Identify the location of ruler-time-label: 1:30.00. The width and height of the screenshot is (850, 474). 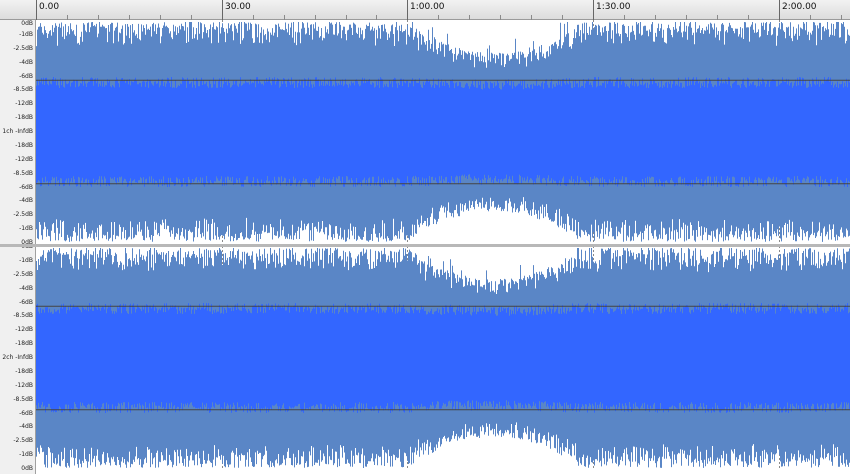
(613, 7).